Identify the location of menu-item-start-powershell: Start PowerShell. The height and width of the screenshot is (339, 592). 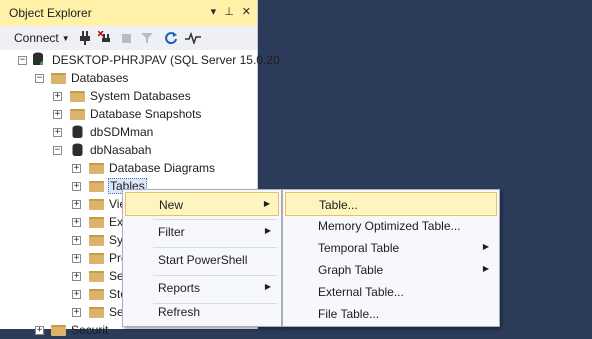
(202, 260).